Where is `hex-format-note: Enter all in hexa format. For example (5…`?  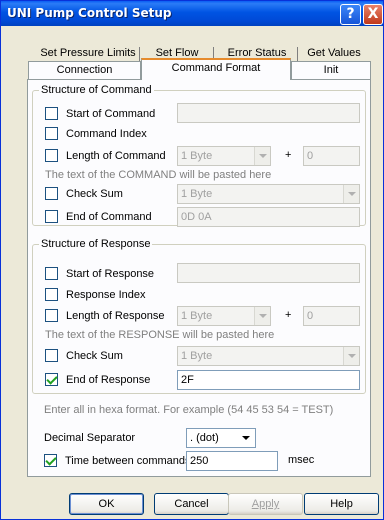
hex-format-note: Enter all in hexa format. For example (5… is located at coordinates (189, 410).